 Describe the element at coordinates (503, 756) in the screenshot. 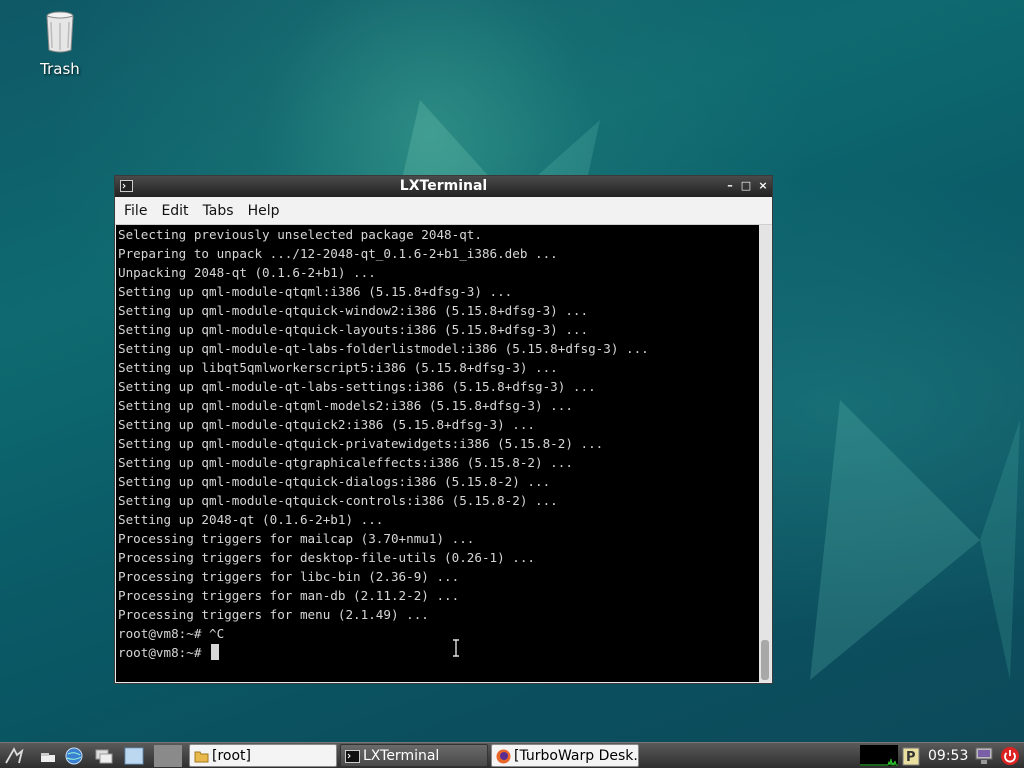

I see `firefox-icon` at that location.